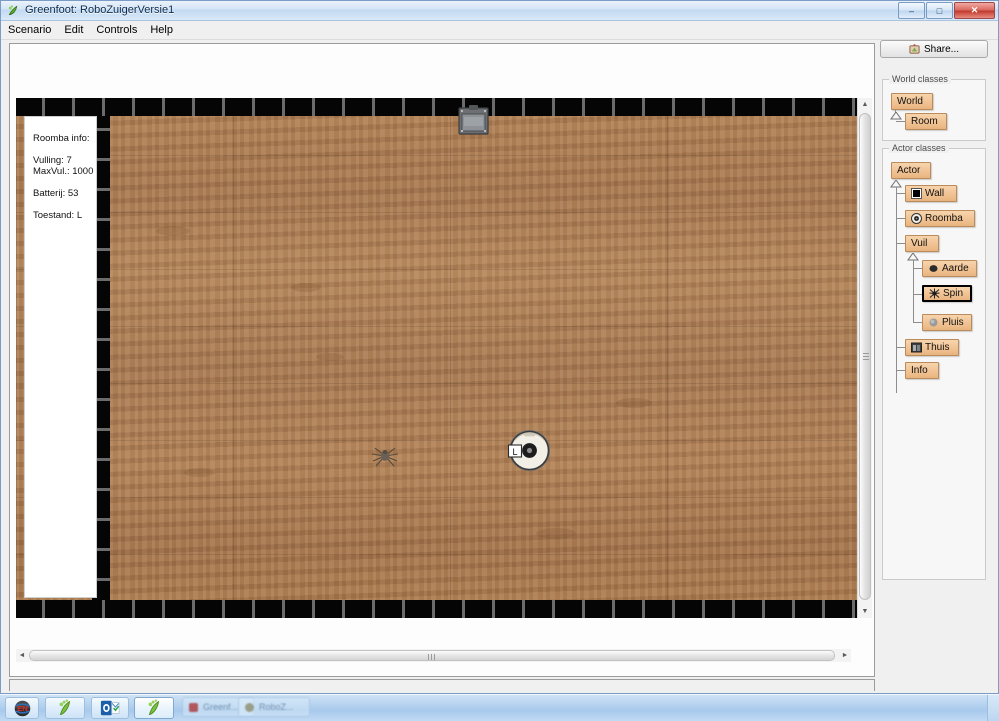  I want to click on language-indicator-button: EN, so click(22, 708).